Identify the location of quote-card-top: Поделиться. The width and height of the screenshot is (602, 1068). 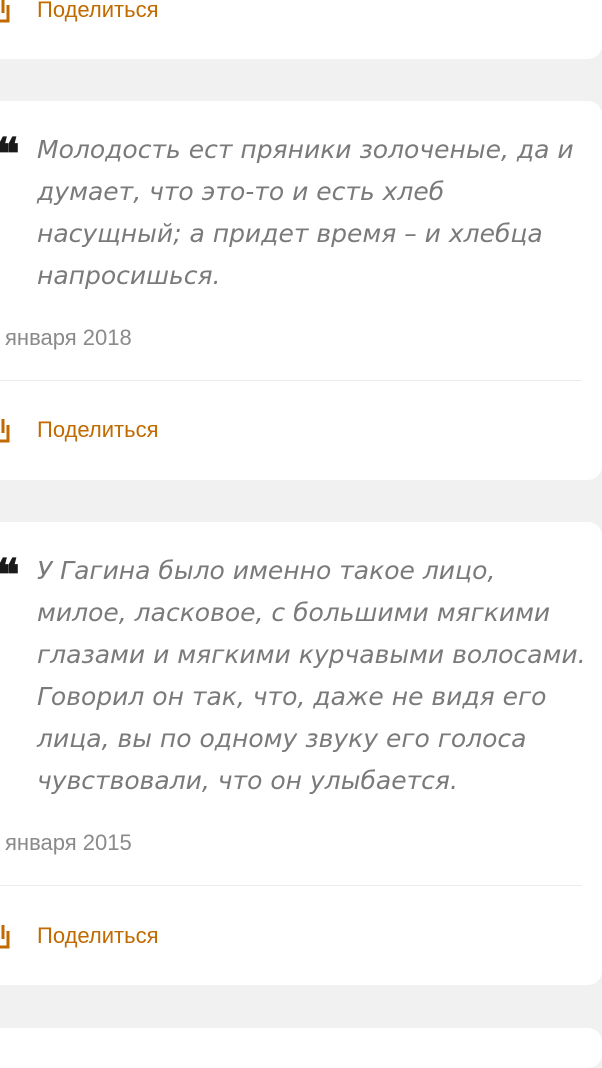
(301, 29).